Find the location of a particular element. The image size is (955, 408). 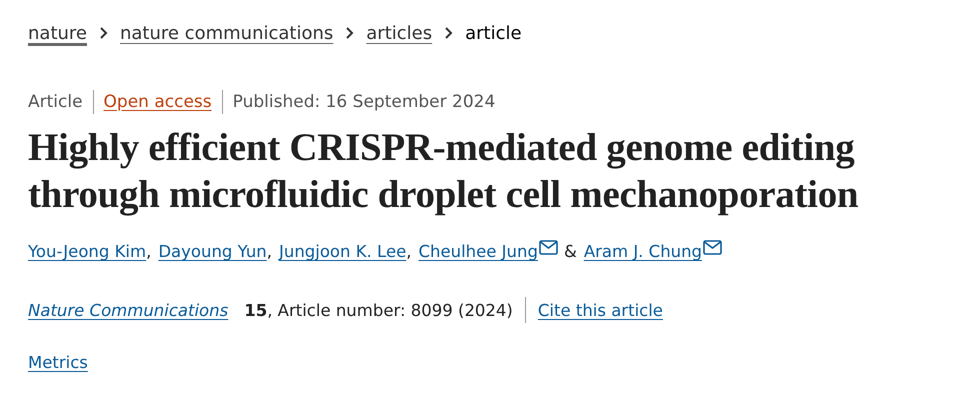

author-link: Aram J. Chung is located at coordinates (643, 251).